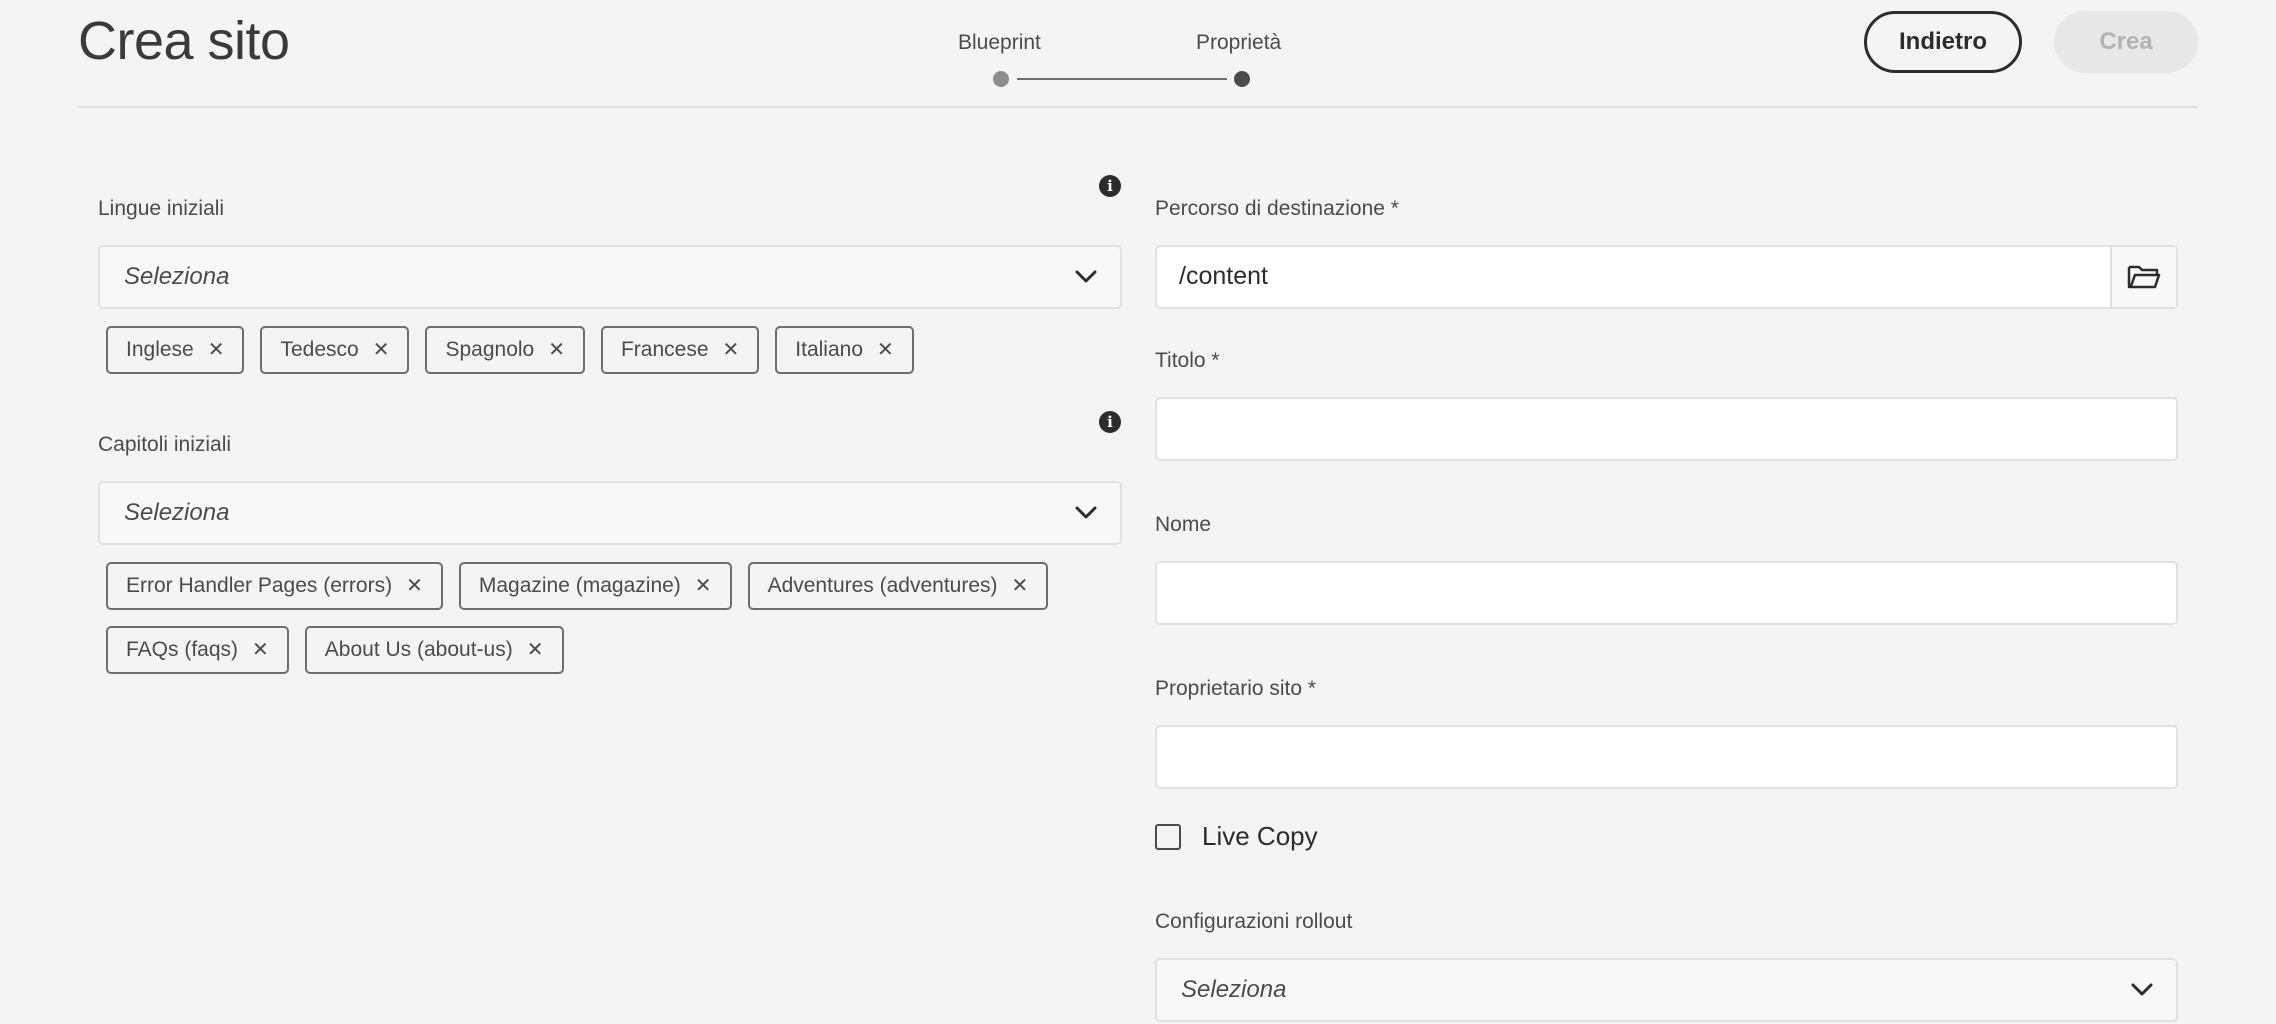 This screenshot has width=2276, height=1024. I want to click on rollout-configs-select: Seleziona, so click(1666, 990).